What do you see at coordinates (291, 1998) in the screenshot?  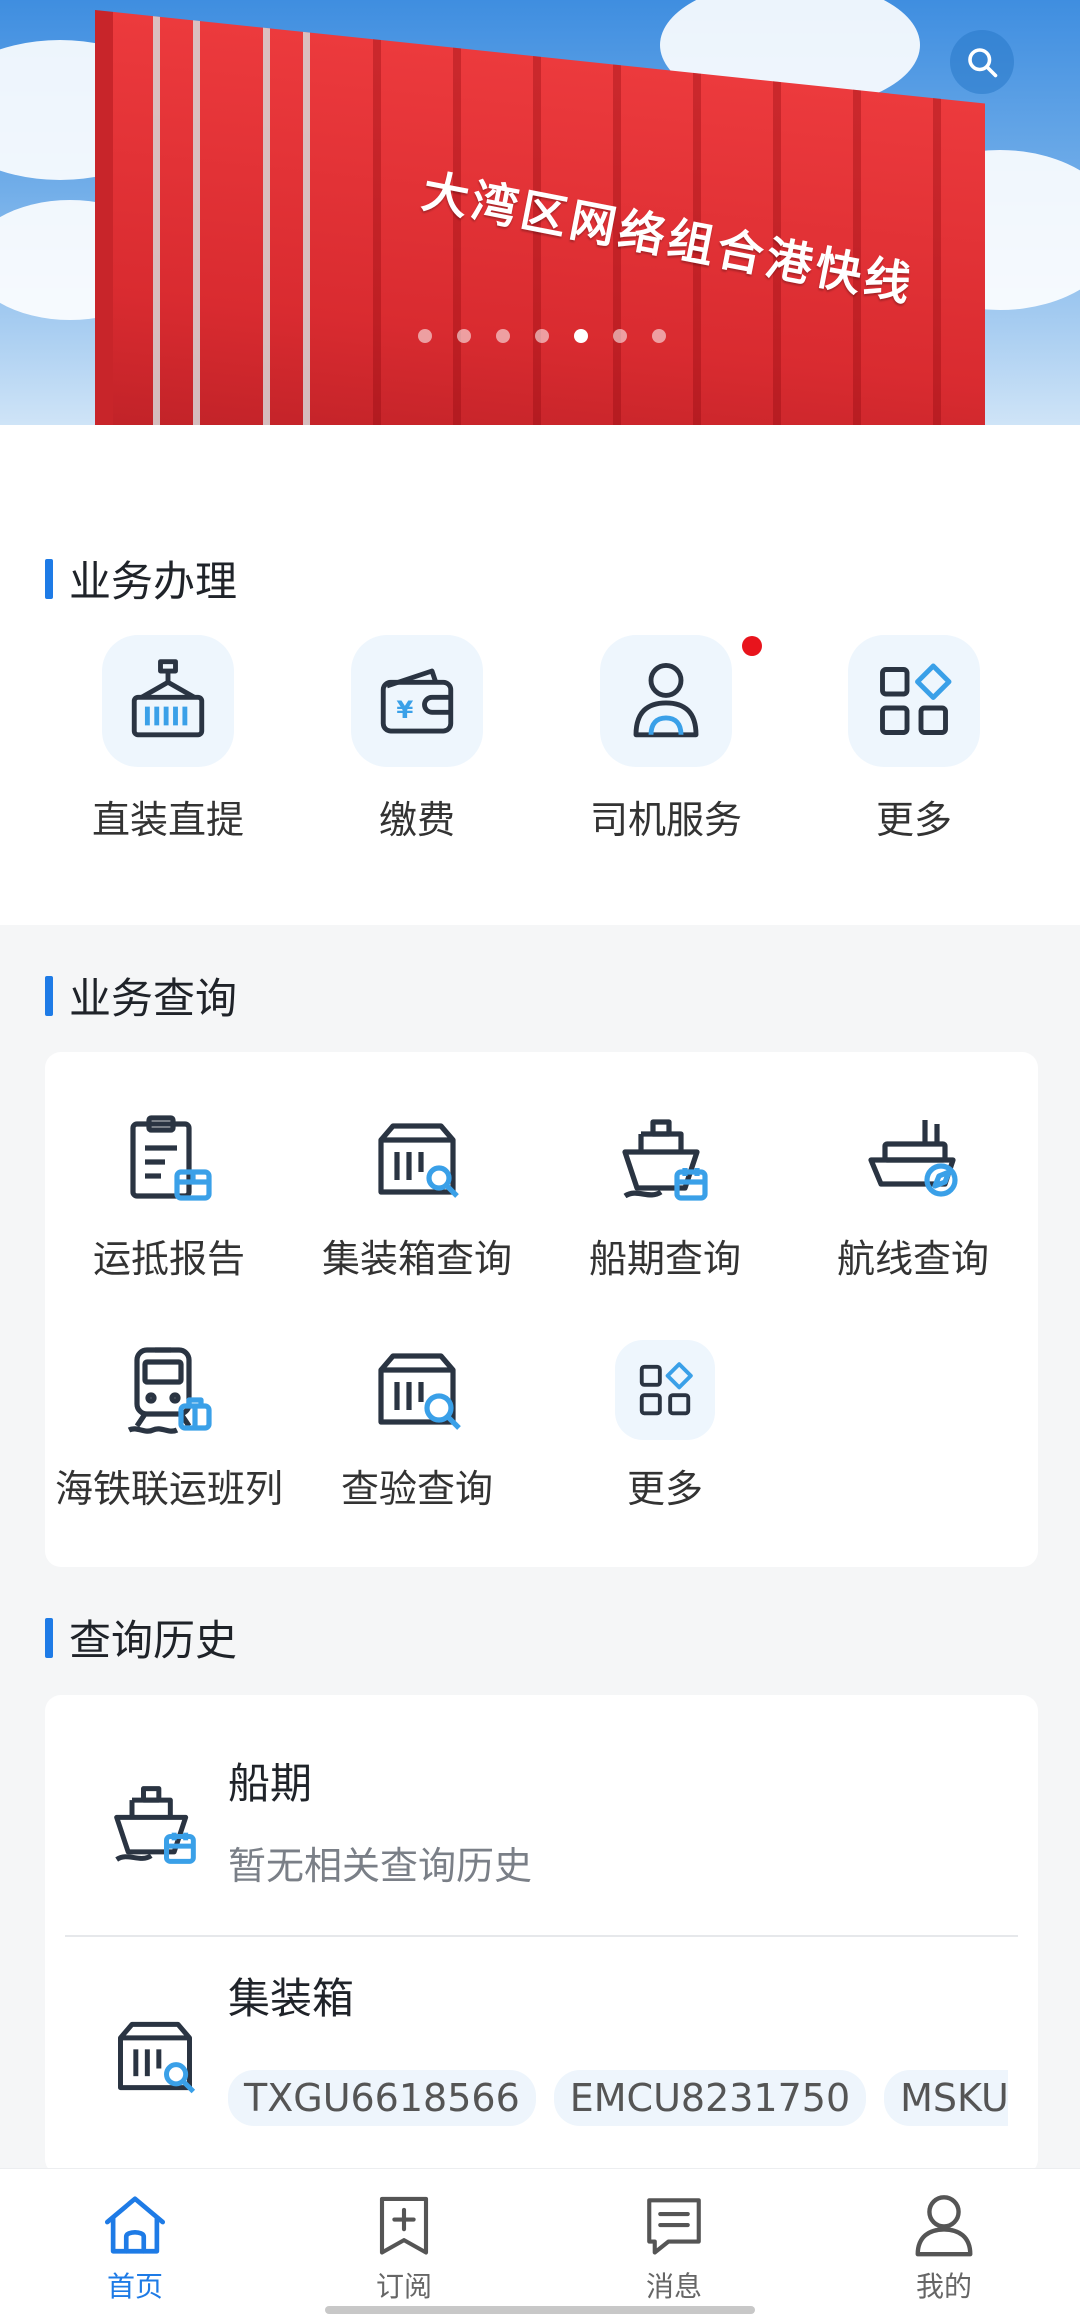 I see `history-row-title: 集装箱` at bounding box center [291, 1998].